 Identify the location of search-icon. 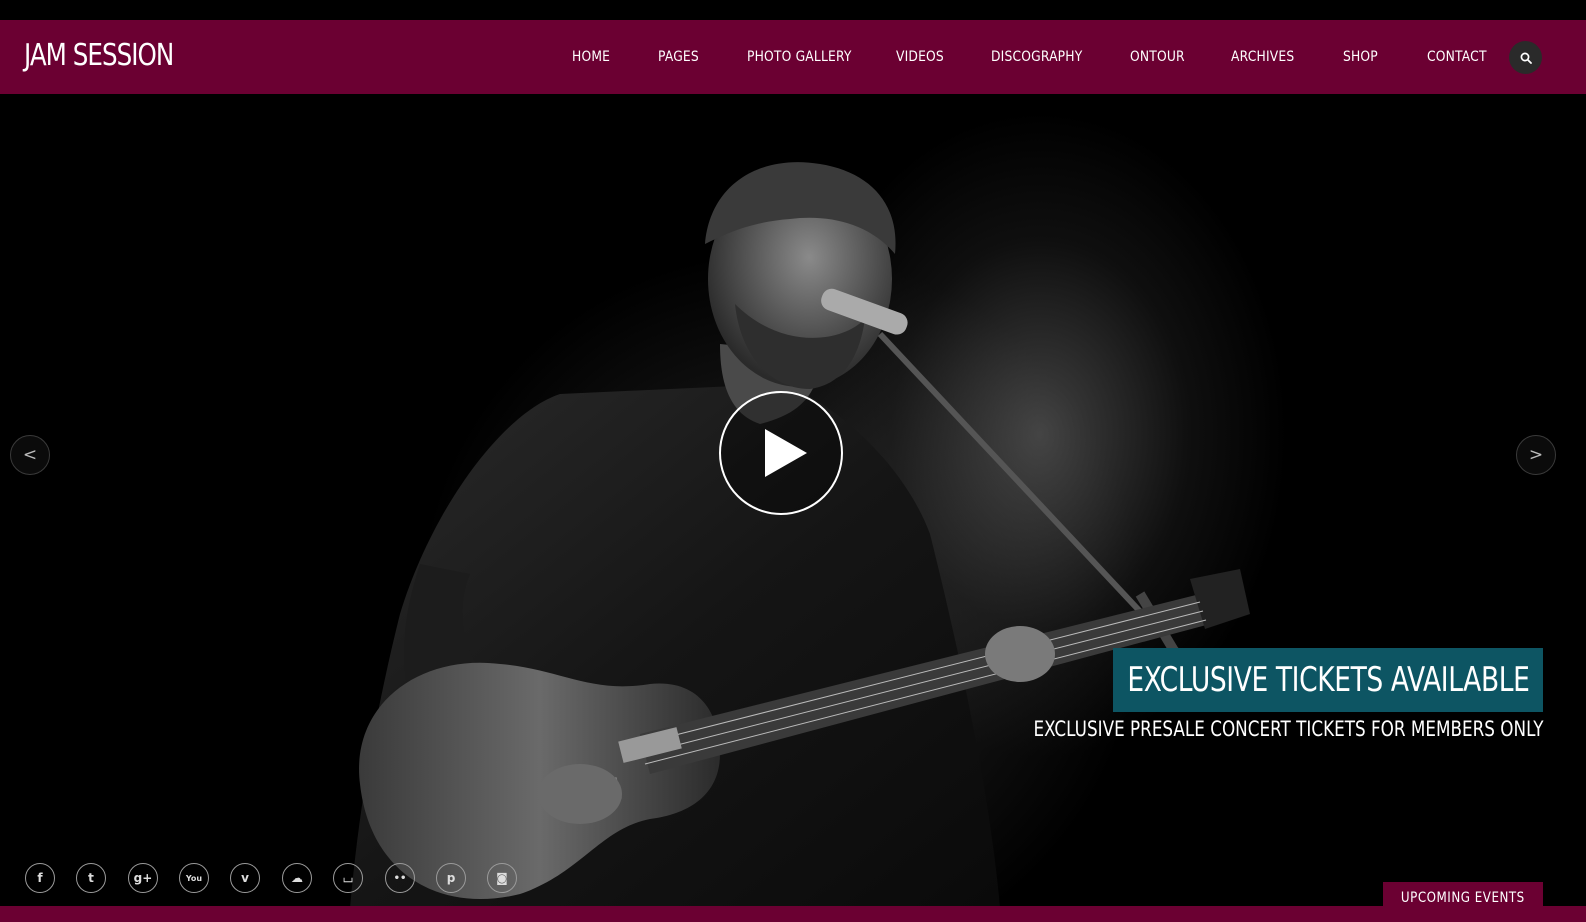
(1526, 58).